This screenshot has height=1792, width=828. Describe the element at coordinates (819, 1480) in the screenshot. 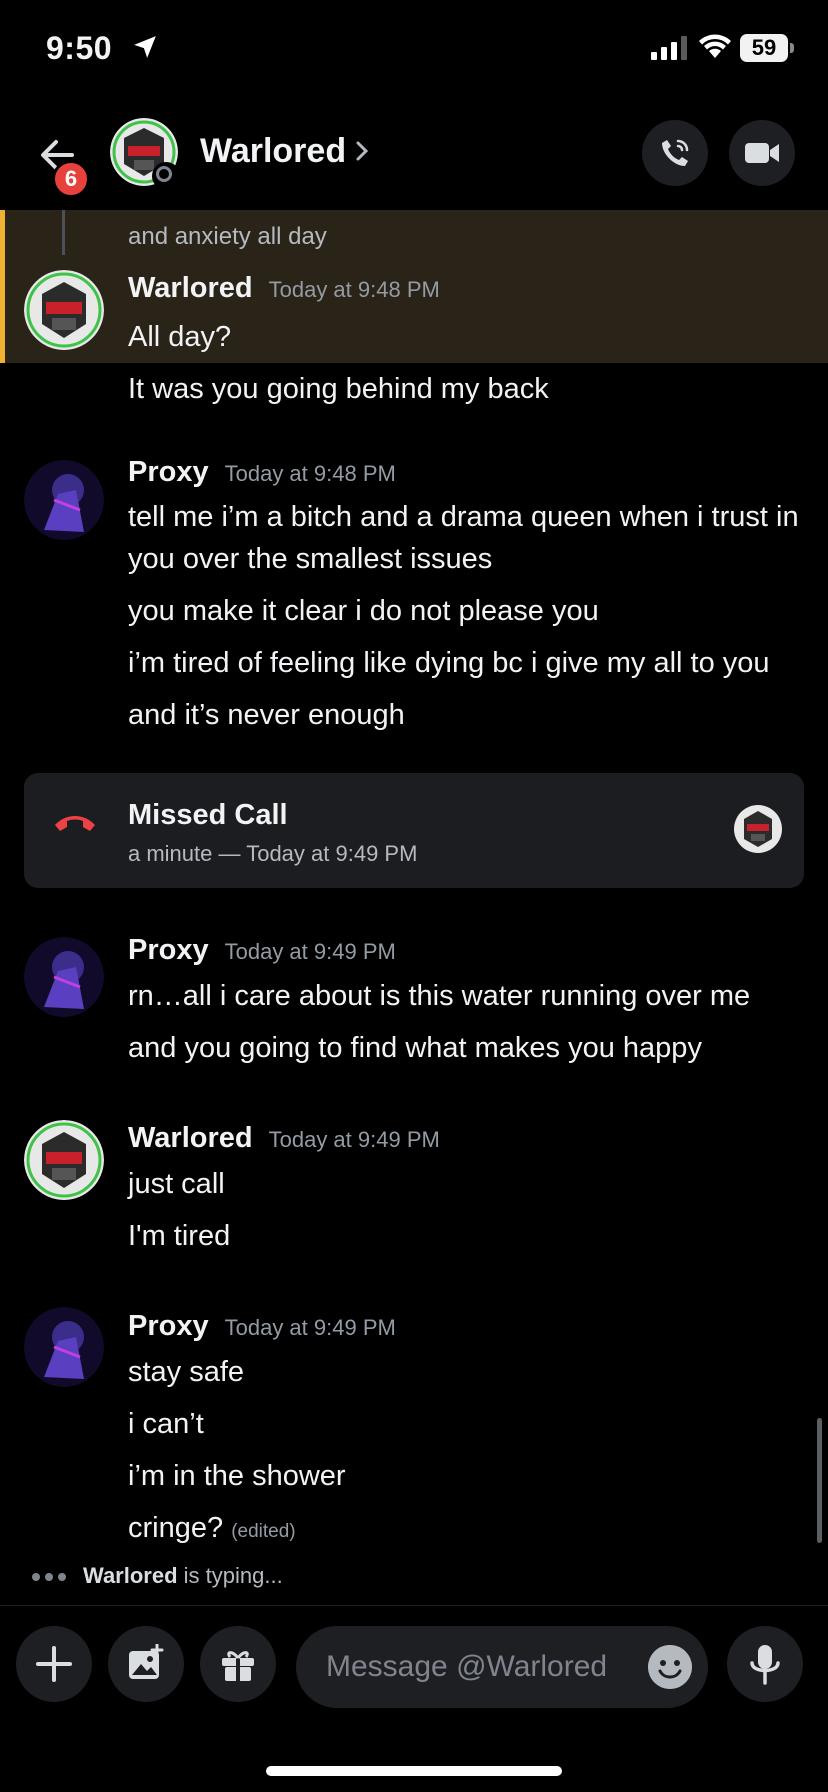

I see `scrollbar` at that location.